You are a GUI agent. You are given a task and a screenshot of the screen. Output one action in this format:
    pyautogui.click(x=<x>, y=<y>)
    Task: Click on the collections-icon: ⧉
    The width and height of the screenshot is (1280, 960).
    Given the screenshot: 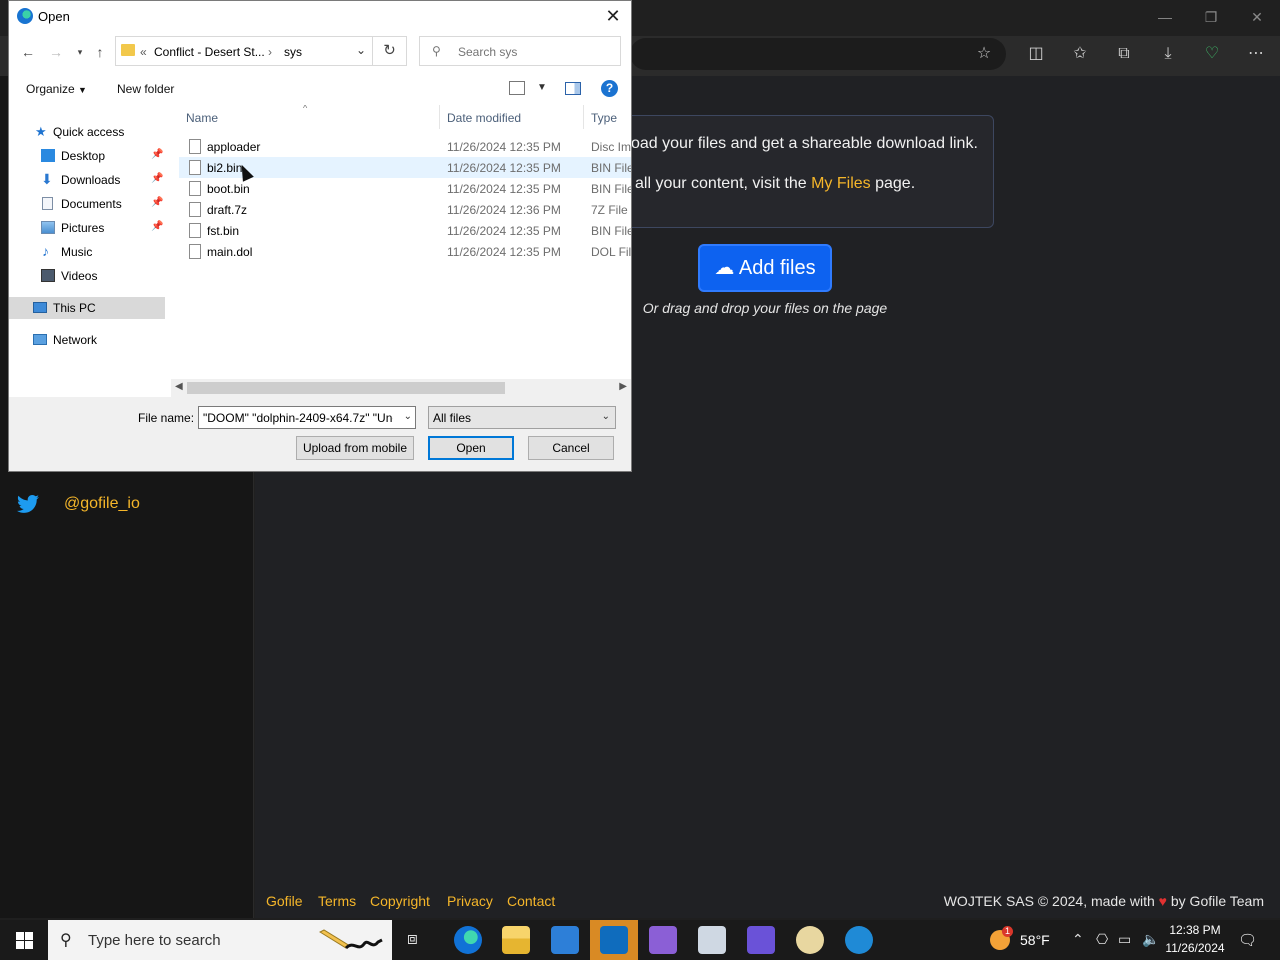 What is the action you would take?
    pyautogui.click(x=1124, y=54)
    